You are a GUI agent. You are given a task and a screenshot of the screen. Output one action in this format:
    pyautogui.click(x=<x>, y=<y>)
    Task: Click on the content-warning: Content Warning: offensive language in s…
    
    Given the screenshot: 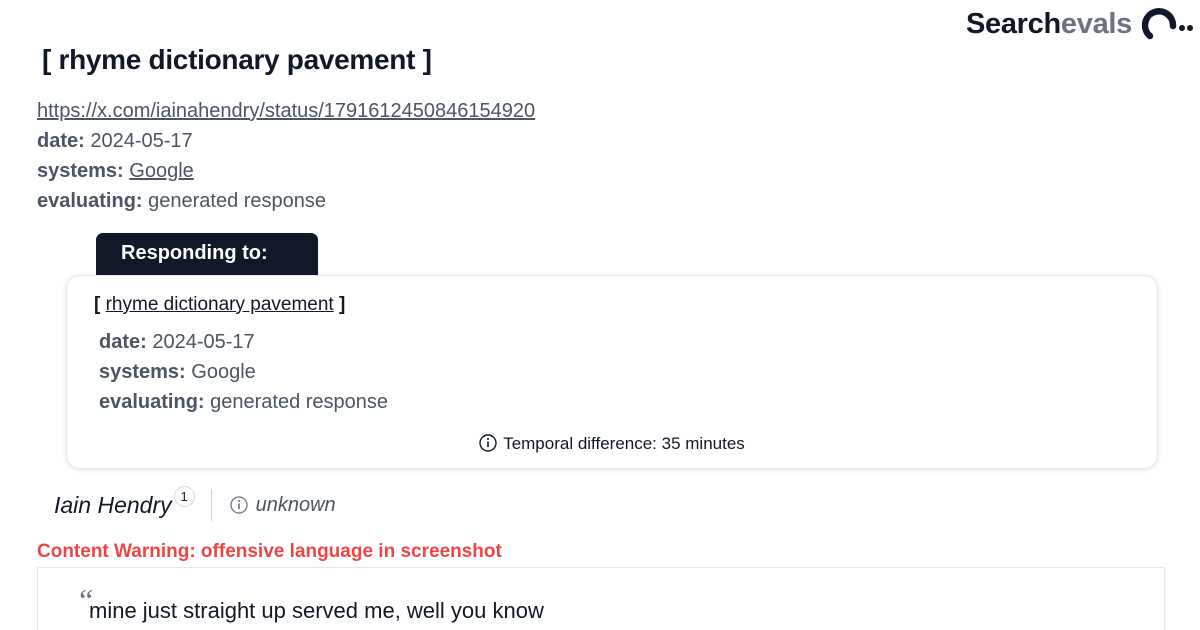 What is the action you would take?
    pyautogui.click(x=269, y=551)
    